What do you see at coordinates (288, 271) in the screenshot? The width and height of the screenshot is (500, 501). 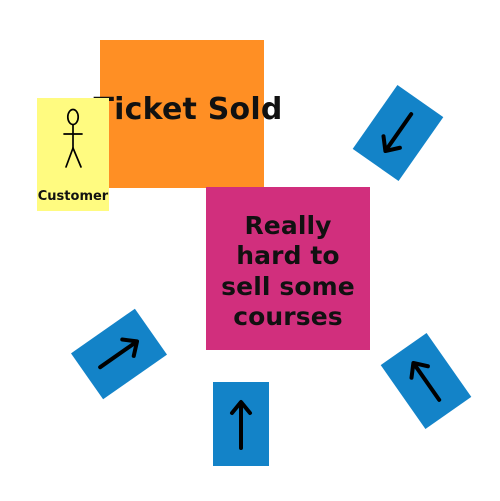 I see `really-hard-text: Really hard to sell some courses` at bounding box center [288, 271].